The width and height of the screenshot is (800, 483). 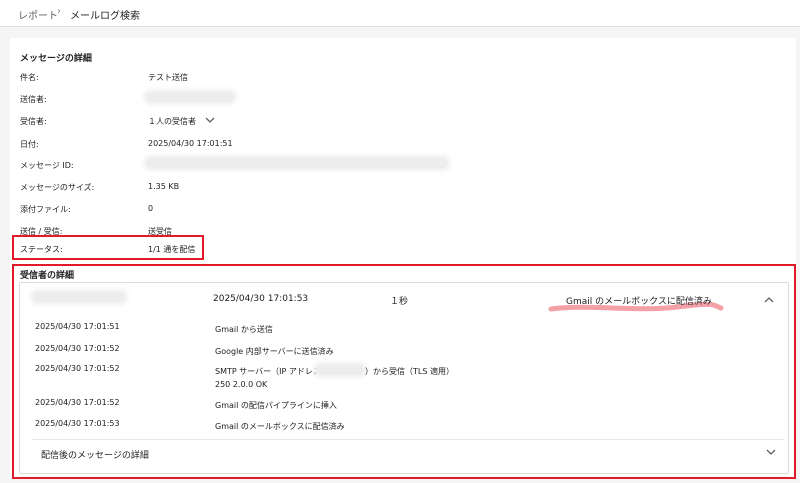 What do you see at coordinates (172, 121) in the screenshot?
I see `recipient-count-value: １人の受信者` at bounding box center [172, 121].